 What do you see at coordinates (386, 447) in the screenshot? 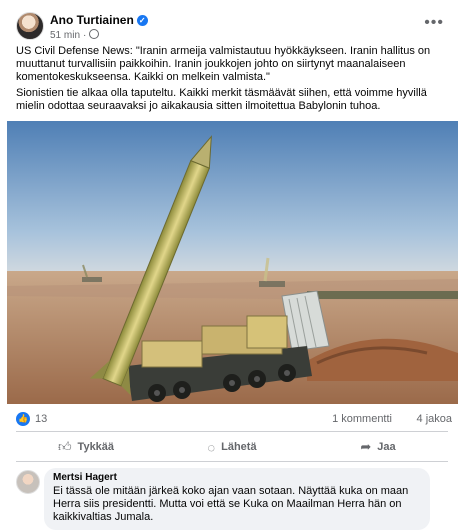
I see `share-button-label: Jaa` at bounding box center [386, 447].